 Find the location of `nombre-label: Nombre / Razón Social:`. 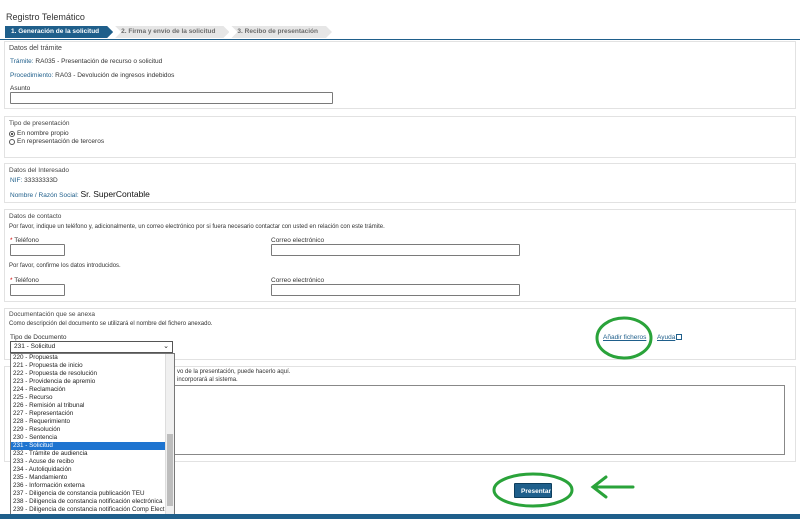

nombre-label: Nombre / Razón Social: is located at coordinates (44, 195).